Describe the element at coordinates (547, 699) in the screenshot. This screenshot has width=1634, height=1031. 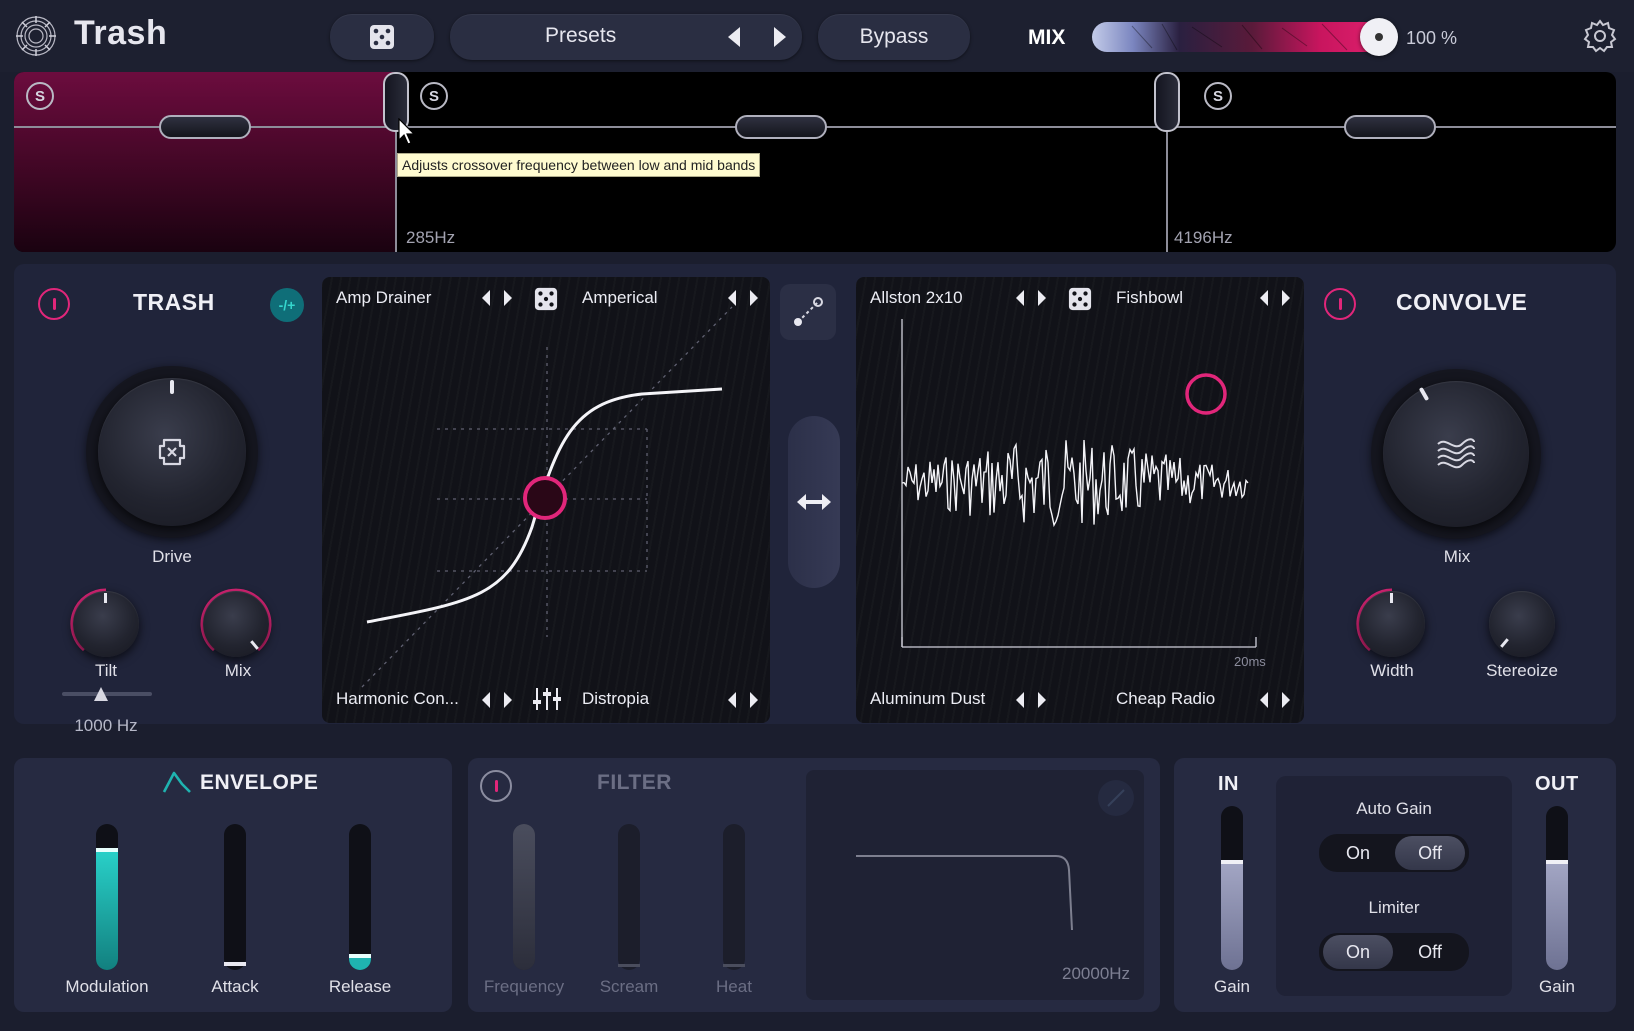
I see `dist-sliders-icon` at that location.